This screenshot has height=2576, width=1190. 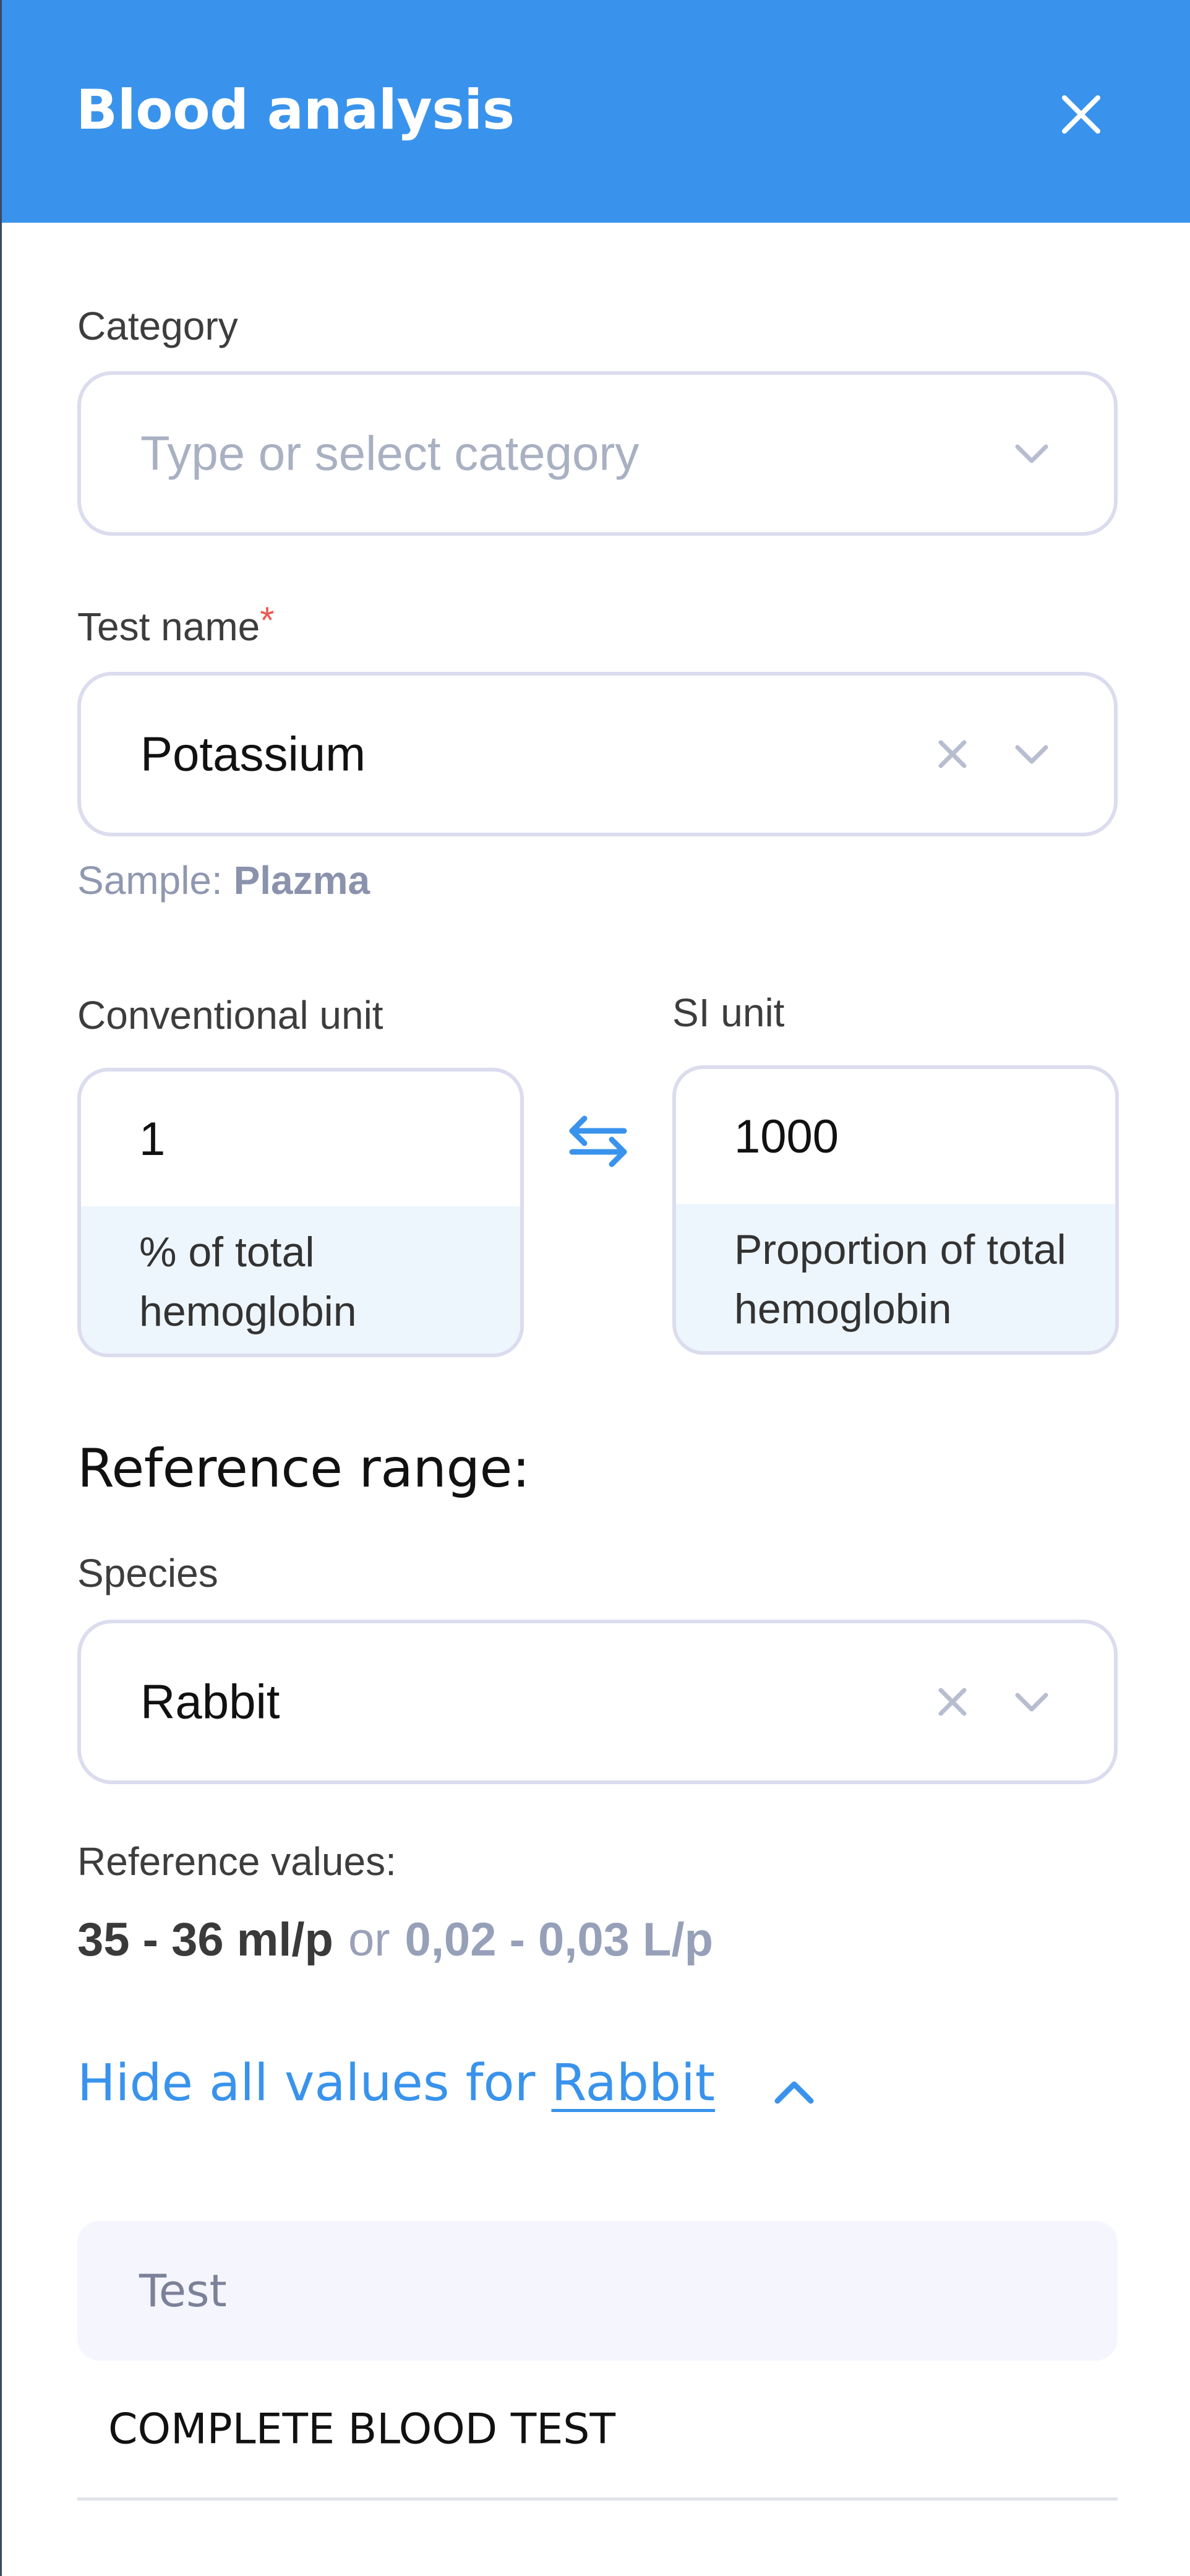 I want to click on close-button, so click(x=1081, y=114).